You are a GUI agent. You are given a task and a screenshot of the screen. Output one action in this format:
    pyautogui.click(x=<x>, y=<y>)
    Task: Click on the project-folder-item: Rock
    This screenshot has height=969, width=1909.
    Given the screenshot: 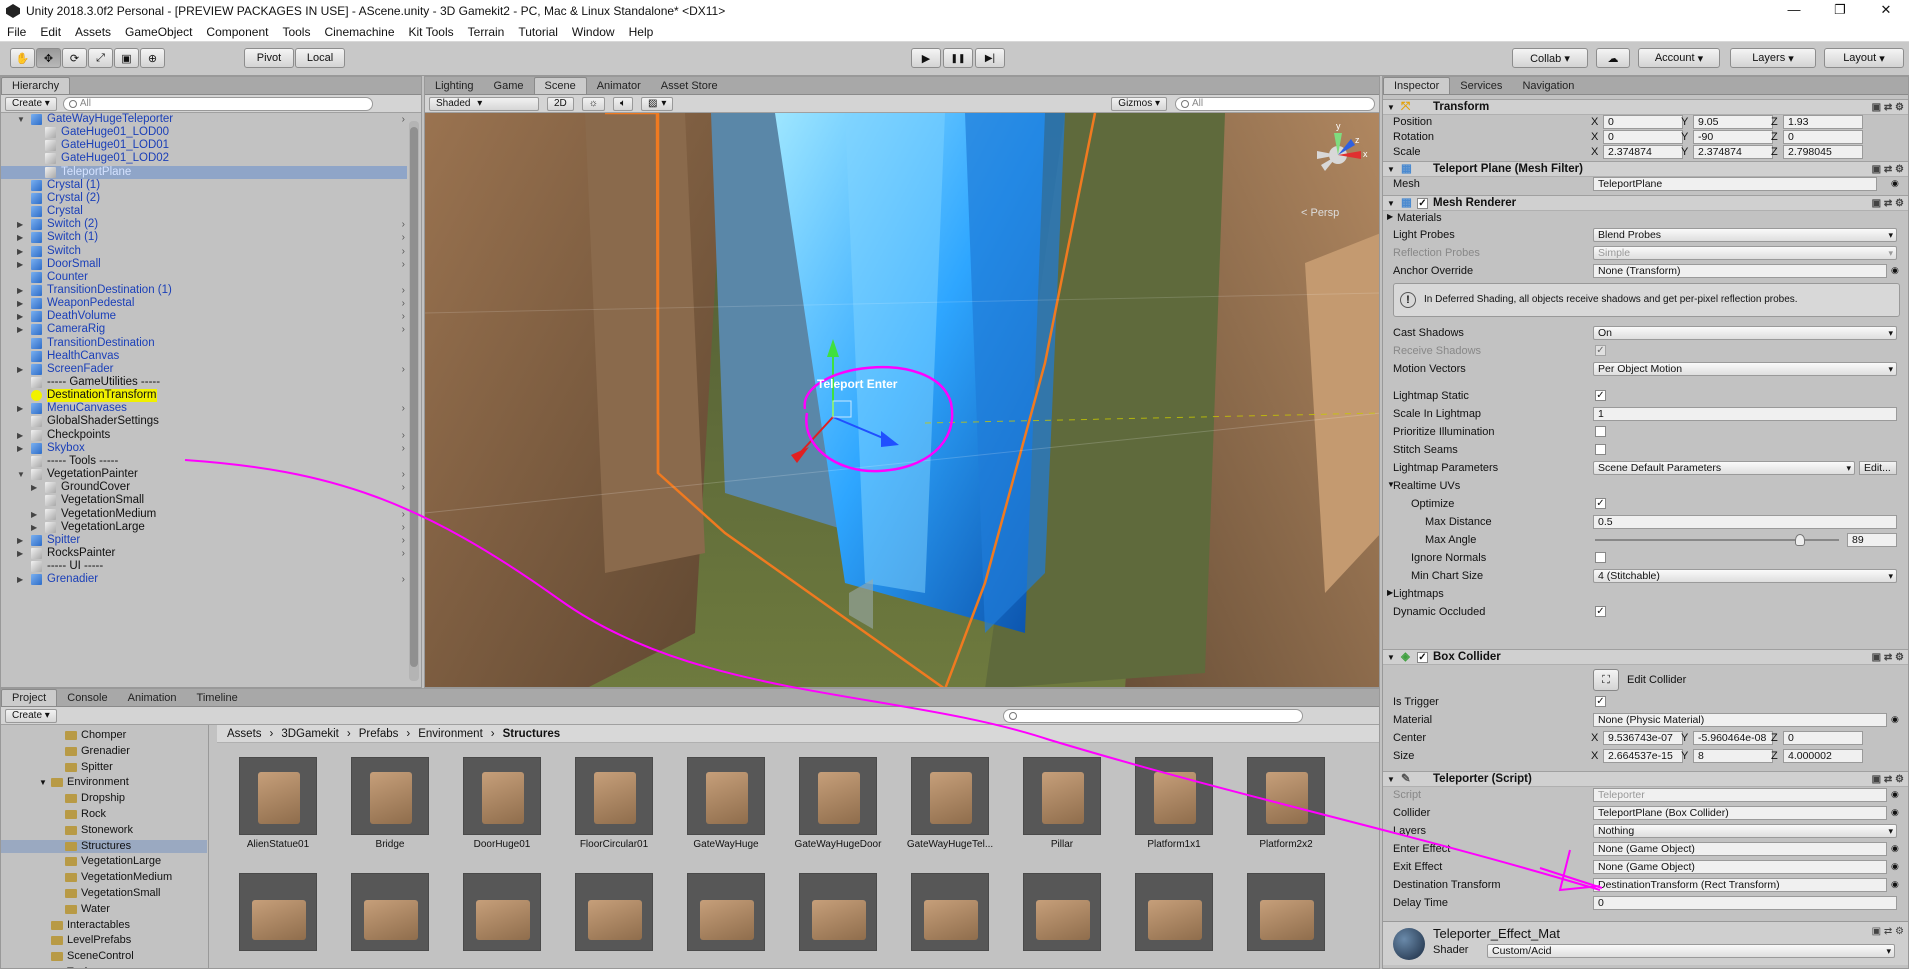 What is the action you would take?
    pyautogui.click(x=104, y=814)
    